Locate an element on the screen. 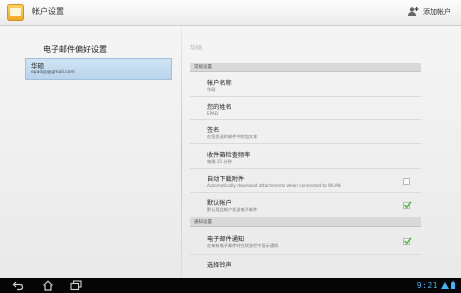 The width and height of the screenshot is (461, 293). email-app-icon is located at coordinates (15, 12).